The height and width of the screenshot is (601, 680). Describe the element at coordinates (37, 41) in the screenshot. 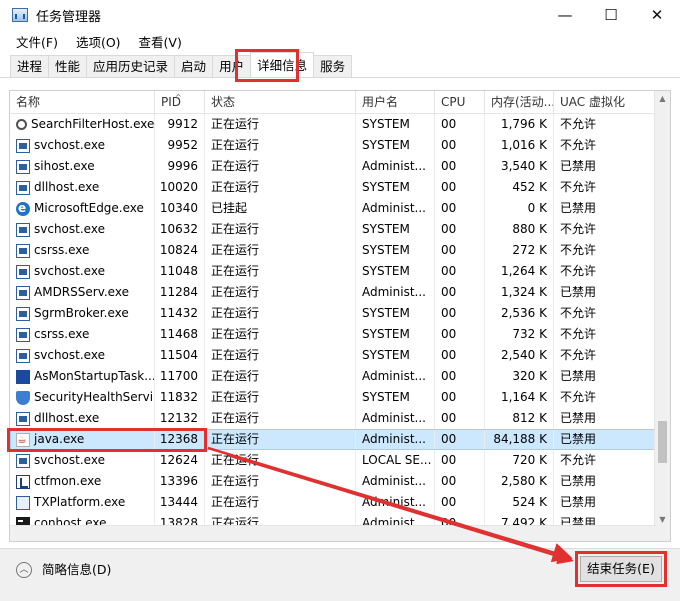

I see `menu-file: 文件(F)` at that location.